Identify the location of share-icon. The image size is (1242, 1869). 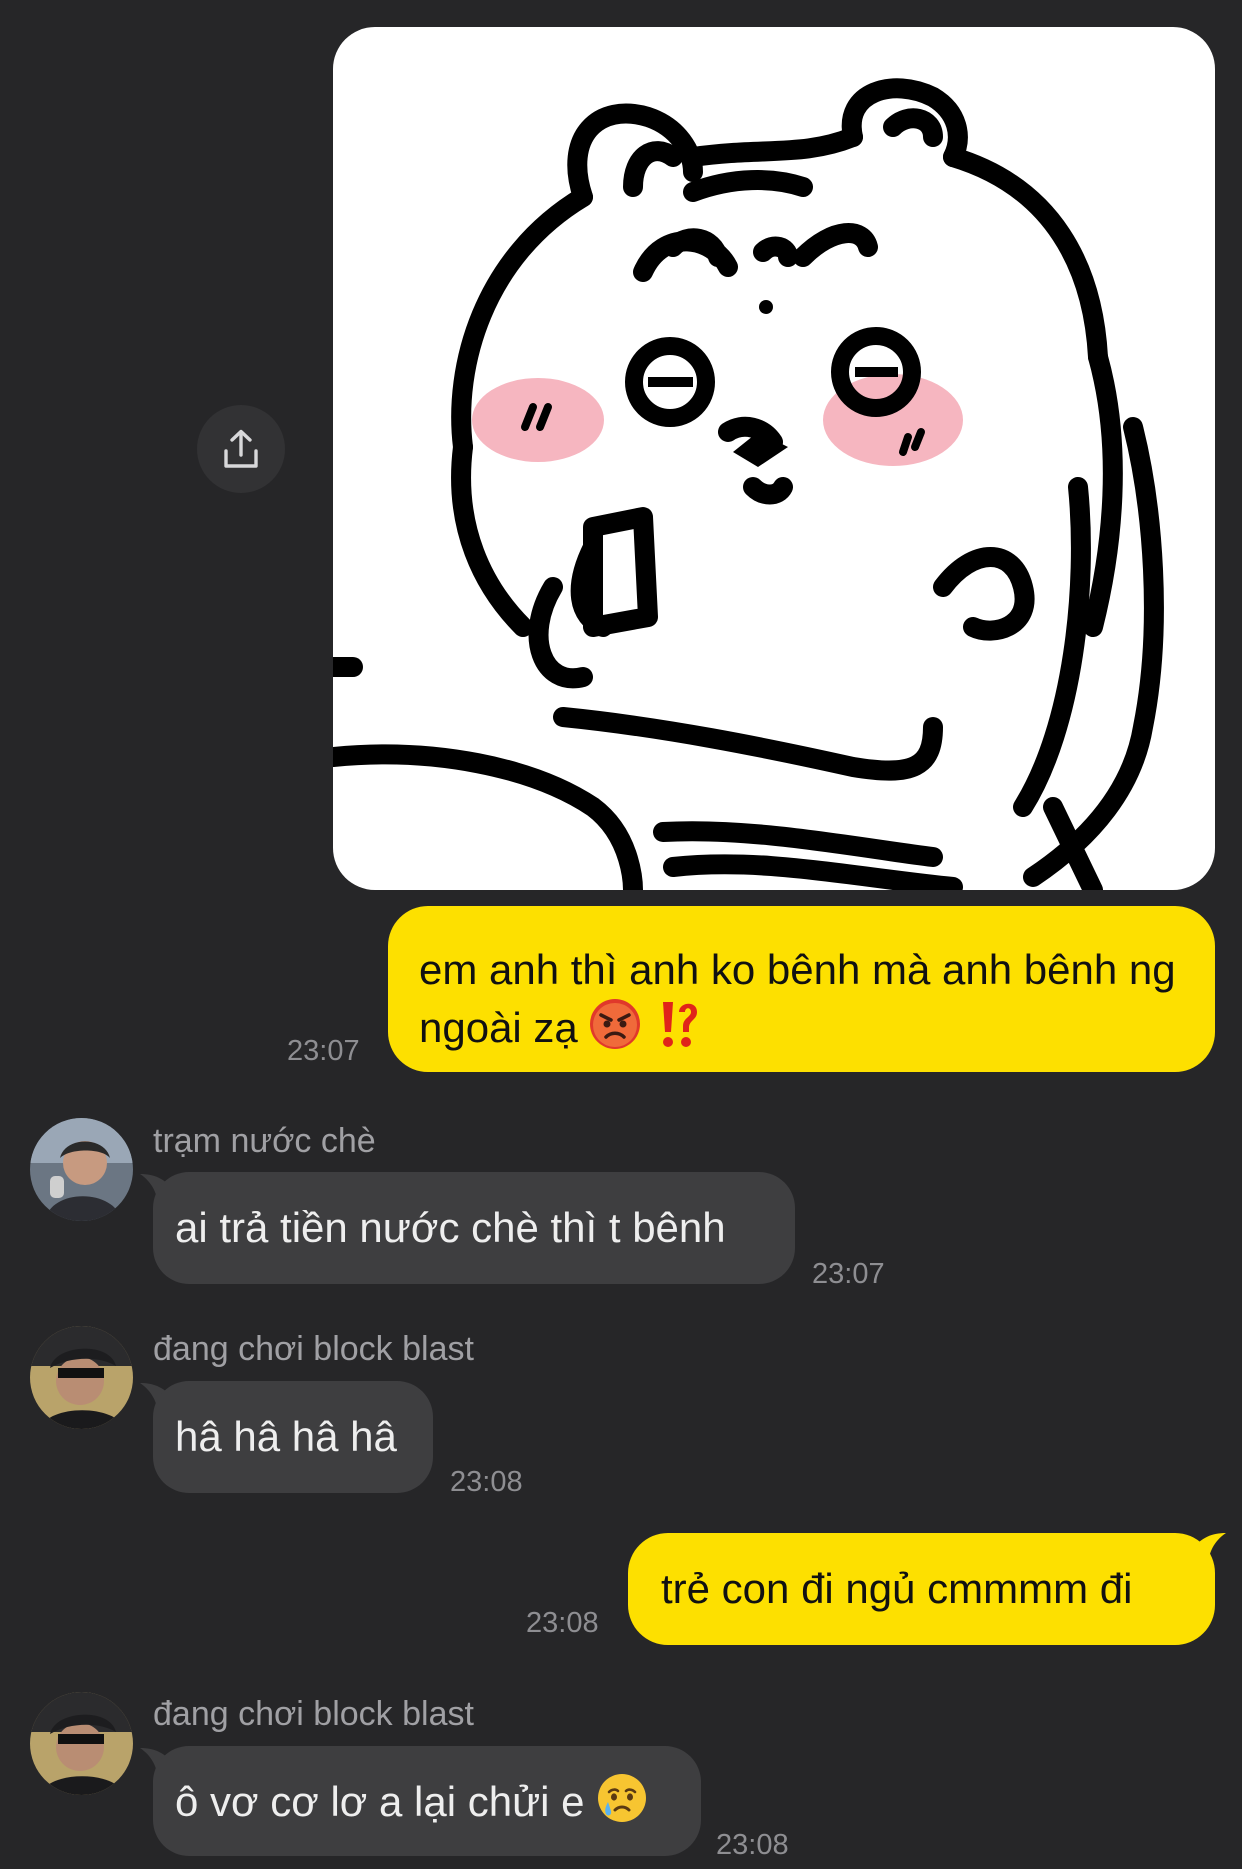
(241, 448).